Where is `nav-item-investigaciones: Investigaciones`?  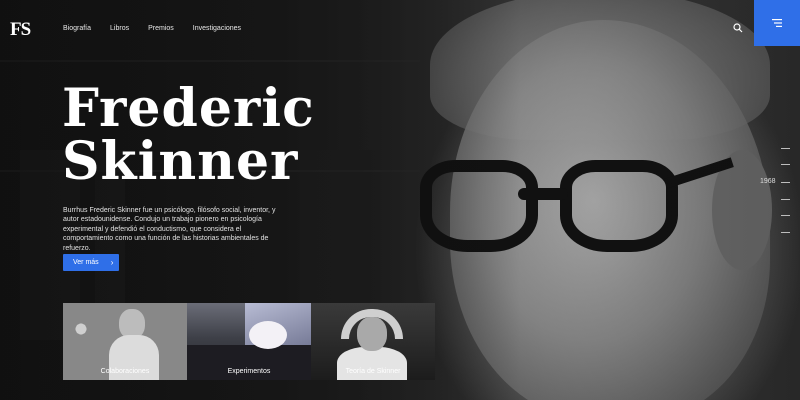
nav-item-investigaciones: Investigaciones is located at coordinates (217, 28).